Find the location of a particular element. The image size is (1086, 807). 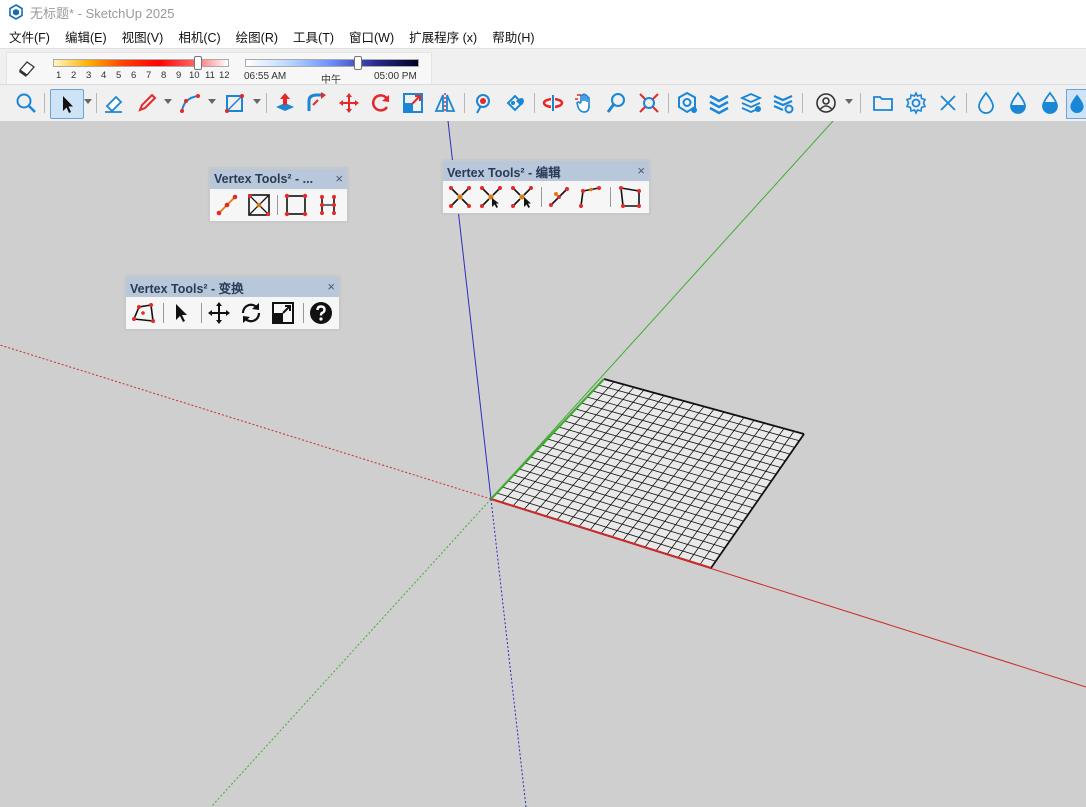

menu-edit: 编辑(E) is located at coordinates (84, 36).